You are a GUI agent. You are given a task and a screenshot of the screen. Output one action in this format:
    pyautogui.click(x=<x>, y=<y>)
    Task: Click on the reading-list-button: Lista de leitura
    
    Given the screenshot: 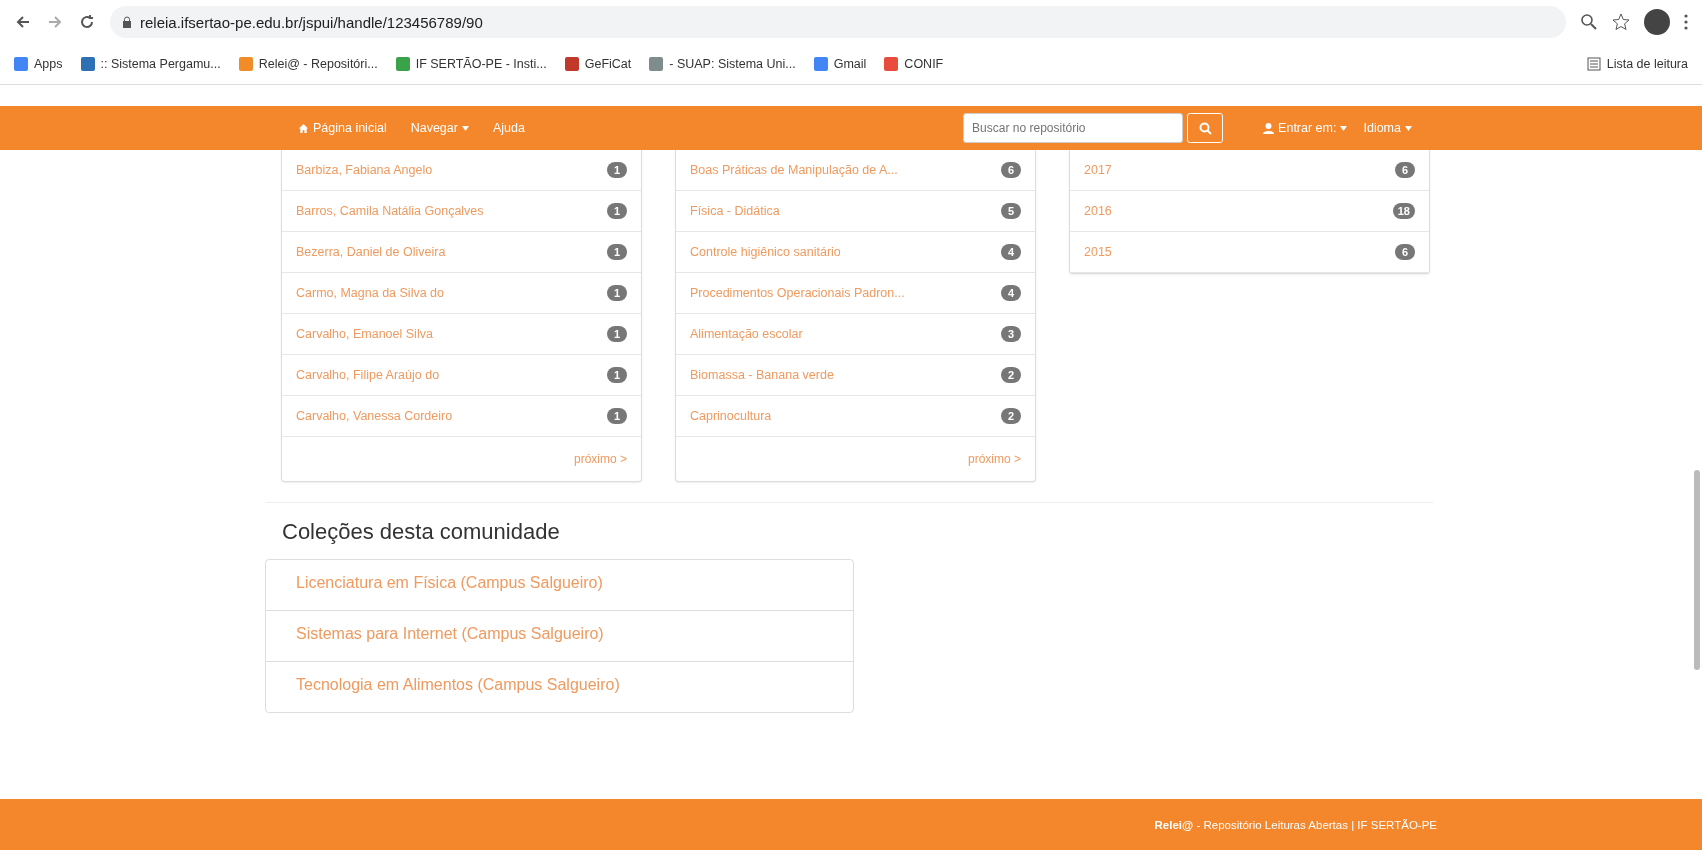 What is the action you would take?
    pyautogui.click(x=1637, y=64)
    